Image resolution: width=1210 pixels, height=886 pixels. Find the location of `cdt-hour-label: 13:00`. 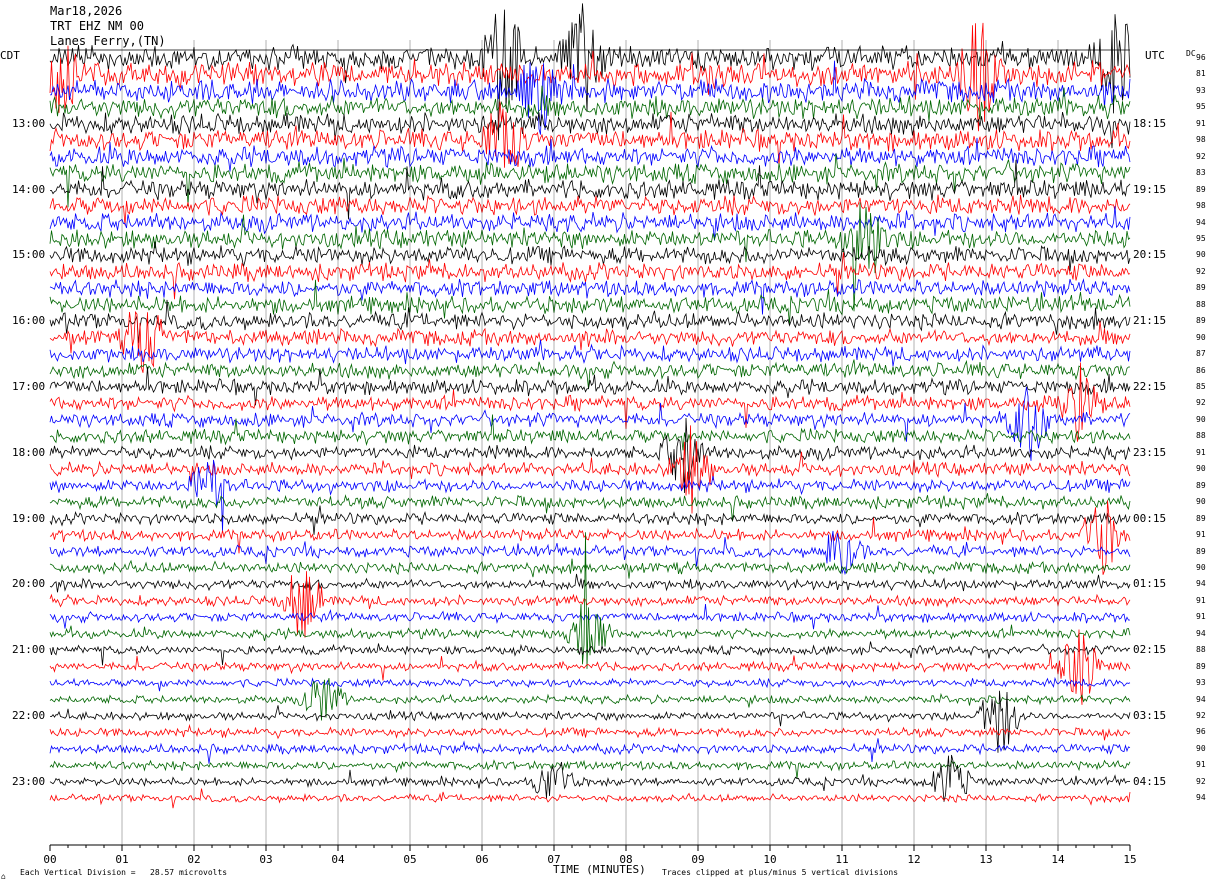

cdt-hour-label: 13:00 is located at coordinates (29, 123).